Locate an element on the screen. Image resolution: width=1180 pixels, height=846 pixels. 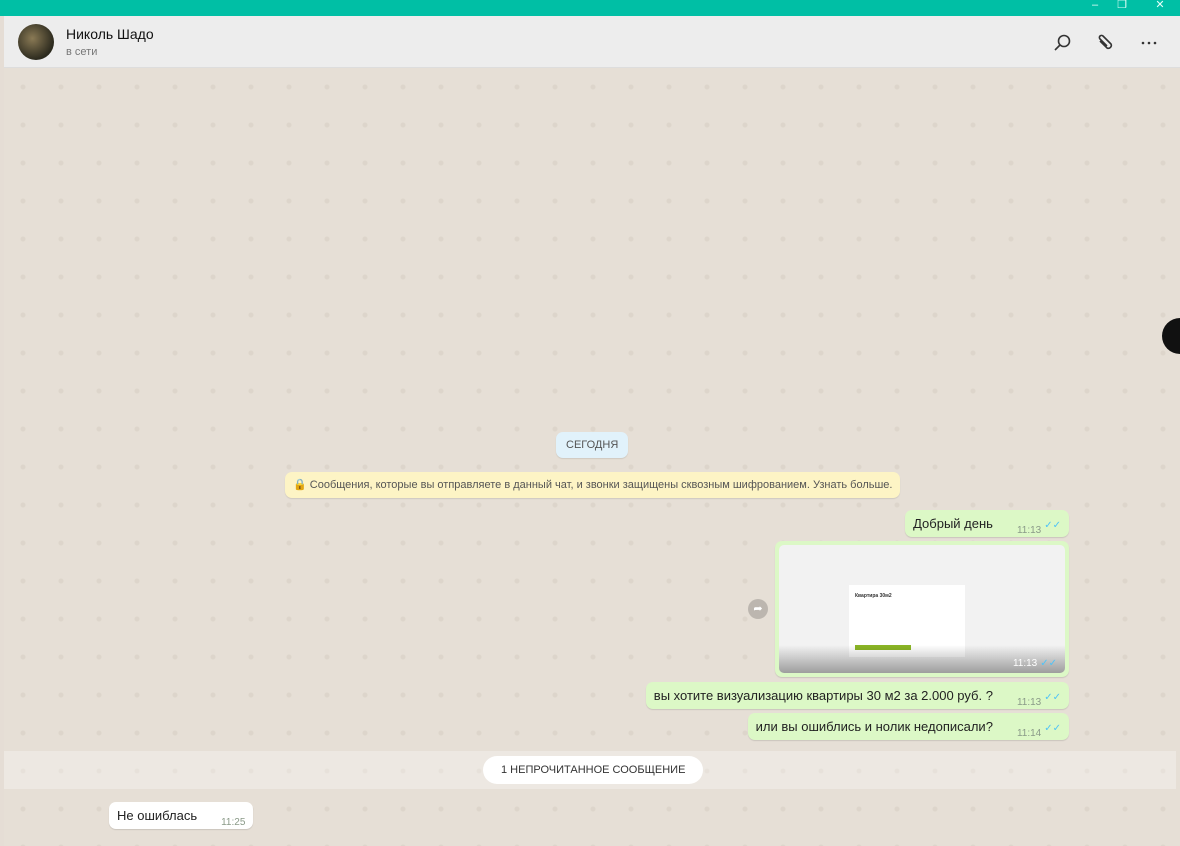
avatar is located at coordinates (36, 42).